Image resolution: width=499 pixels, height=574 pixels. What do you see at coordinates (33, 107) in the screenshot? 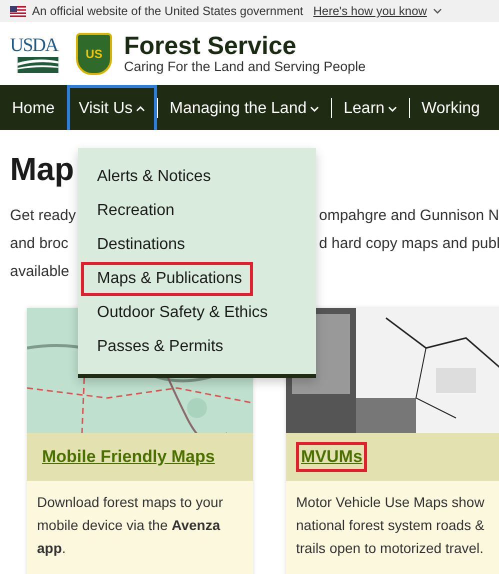
I see `nav-item: Home` at bounding box center [33, 107].